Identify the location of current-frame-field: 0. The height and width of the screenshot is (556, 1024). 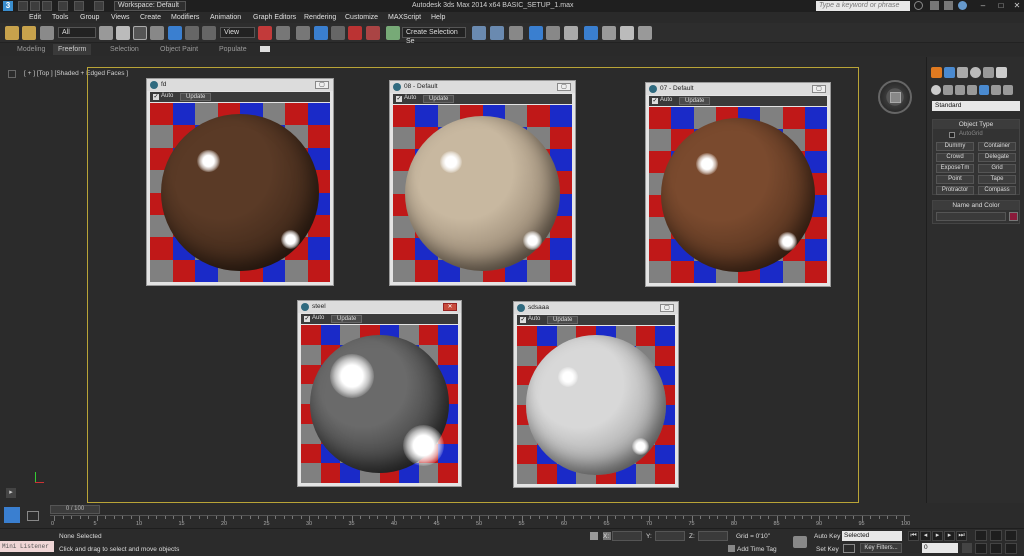
(940, 548).